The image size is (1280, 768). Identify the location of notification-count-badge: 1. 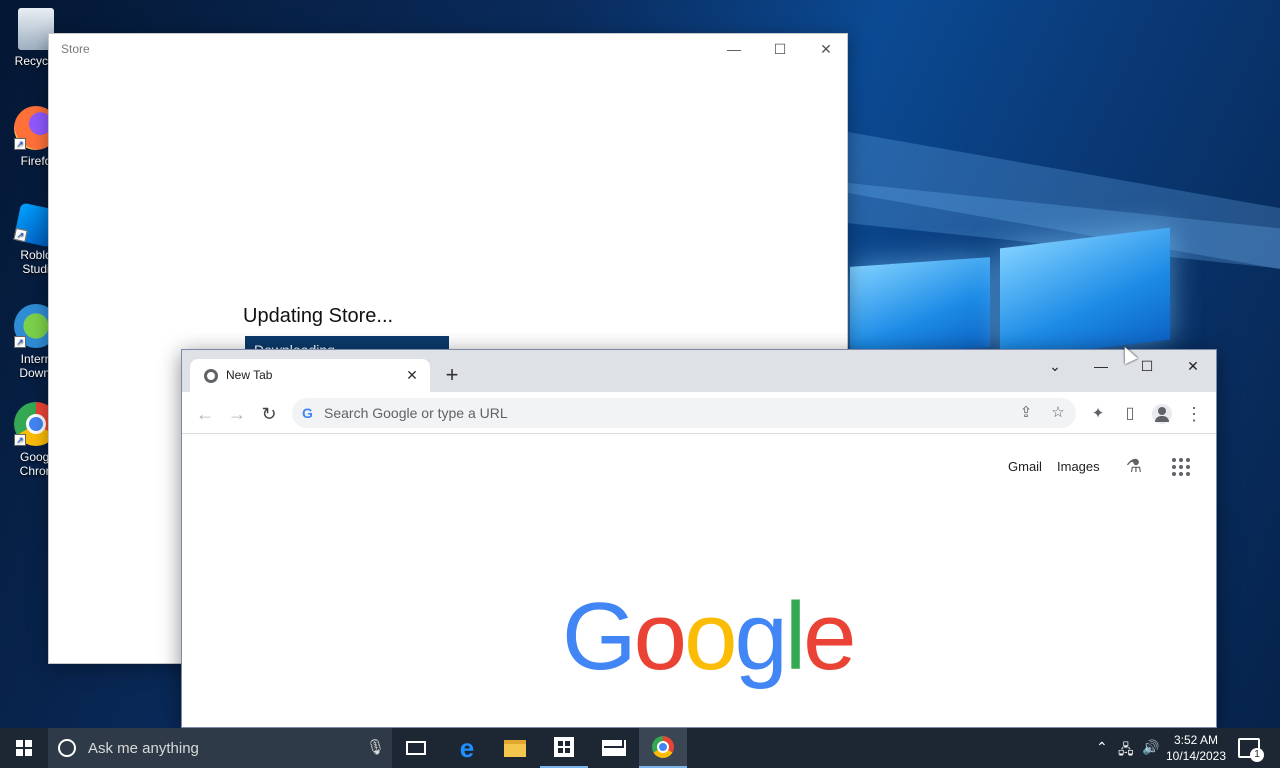
(1257, 755).